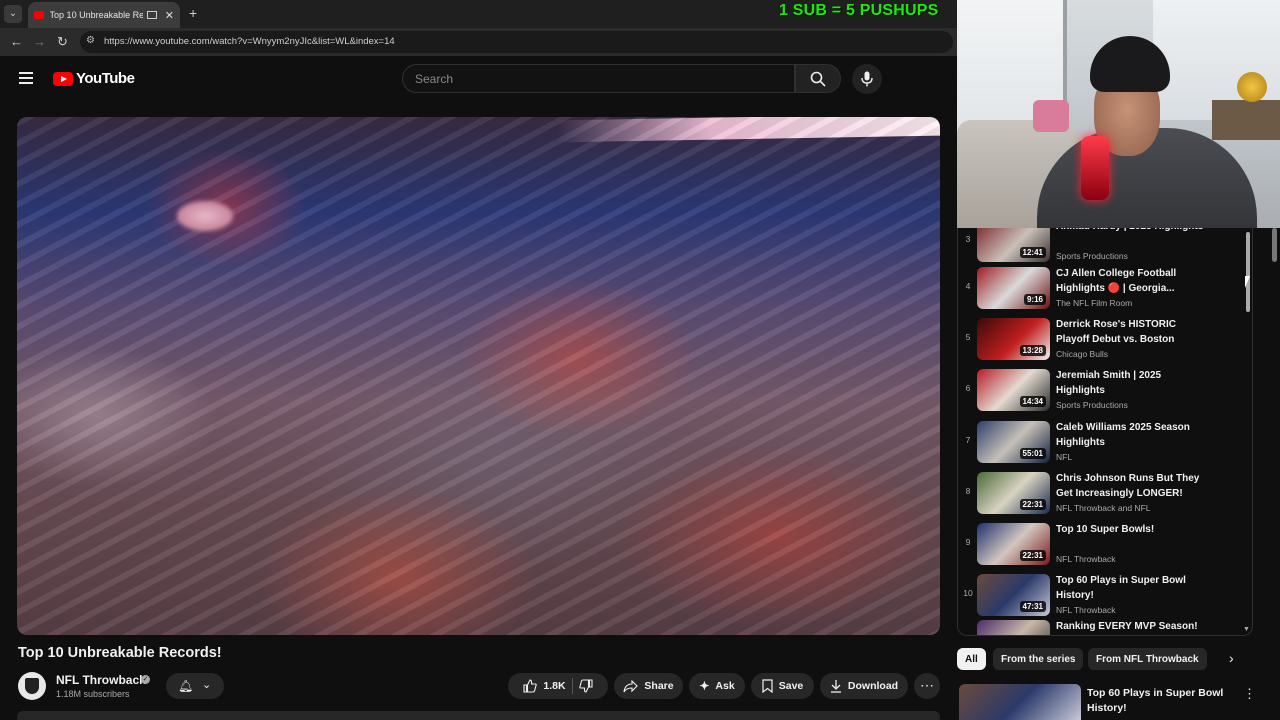 This screenshot has width=1280, height=720. I want to click on more-options-icon: ⋮, so click(1249, 694).